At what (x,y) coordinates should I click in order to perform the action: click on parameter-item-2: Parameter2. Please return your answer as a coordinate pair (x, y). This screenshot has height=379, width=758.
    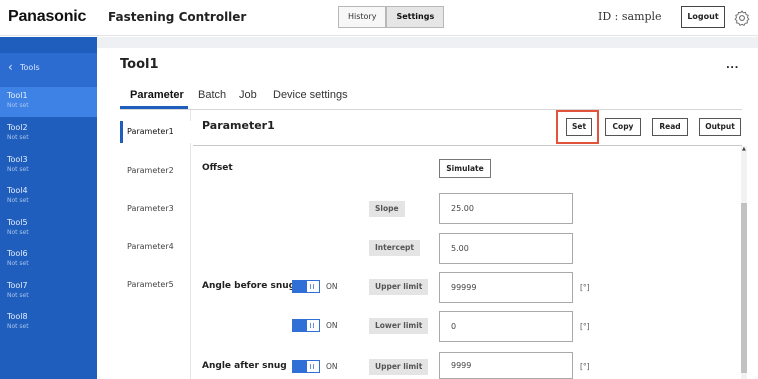
    Looking at the image, I should click on (155, 171).